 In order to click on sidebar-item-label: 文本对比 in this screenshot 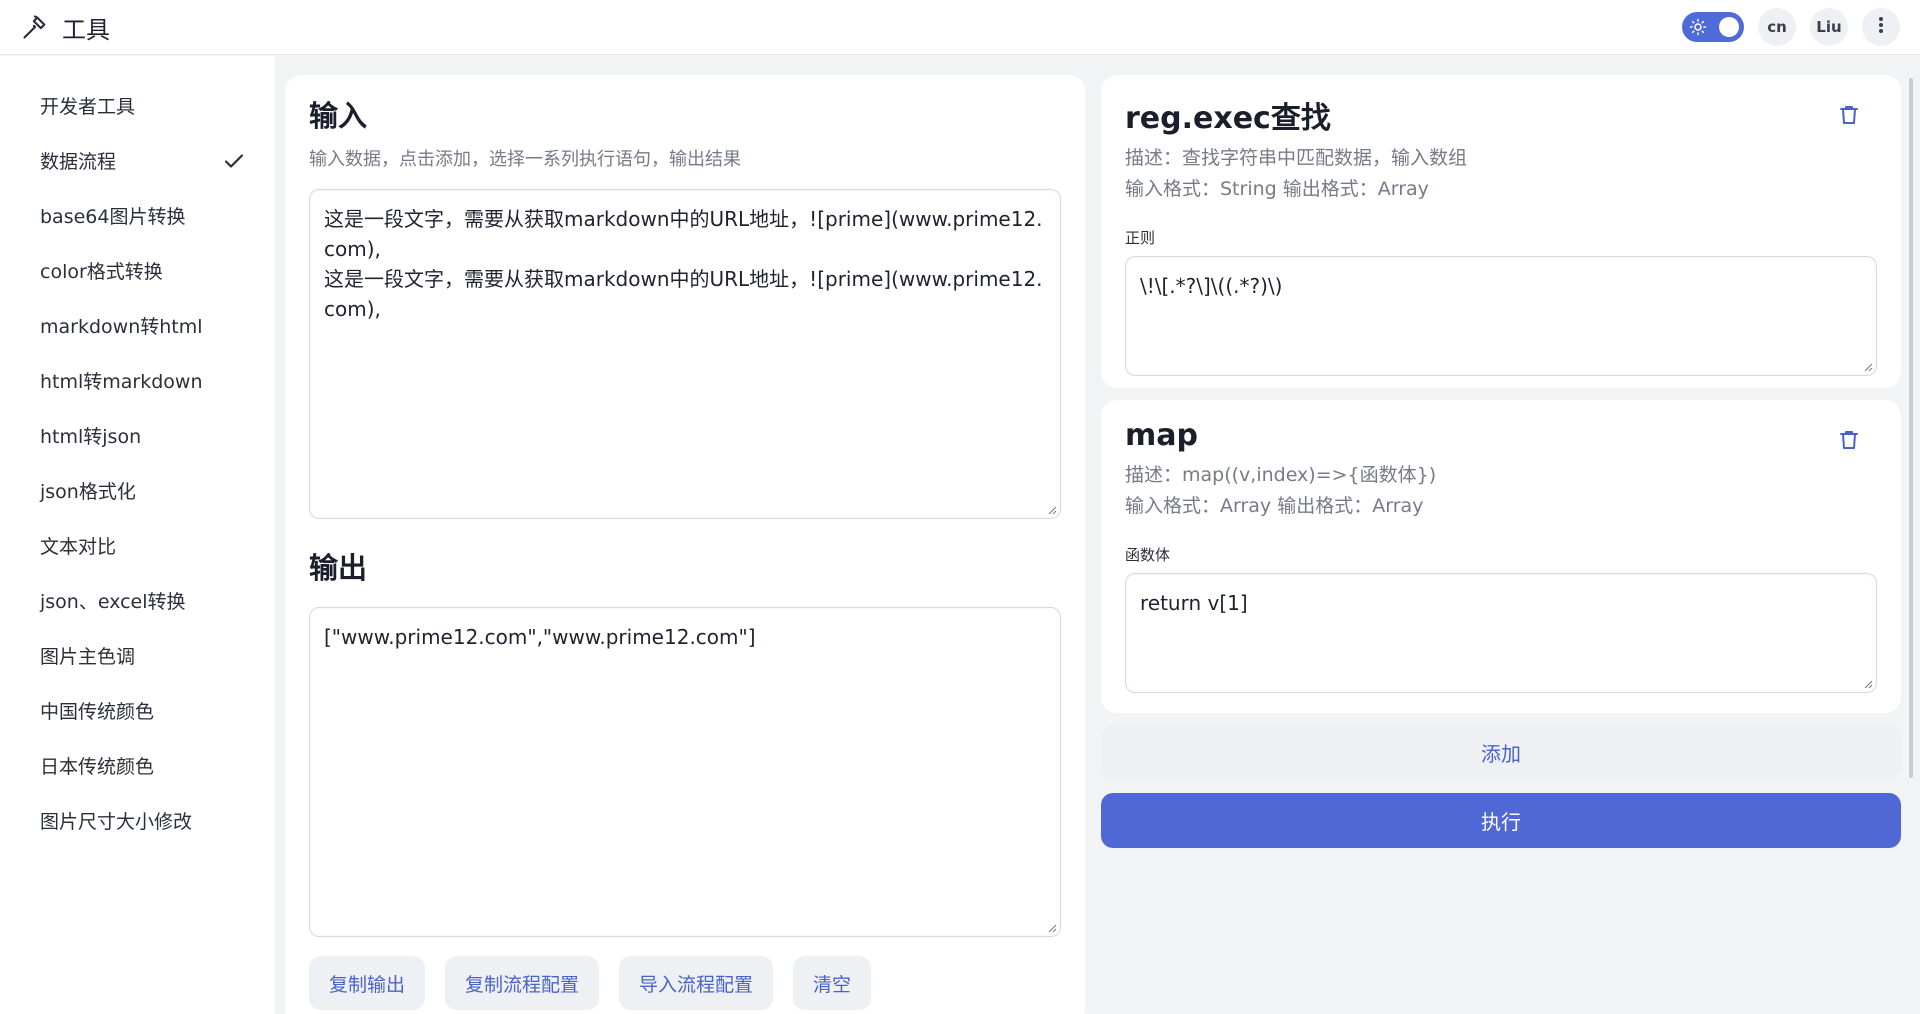, I will do `click(78, 547)`.